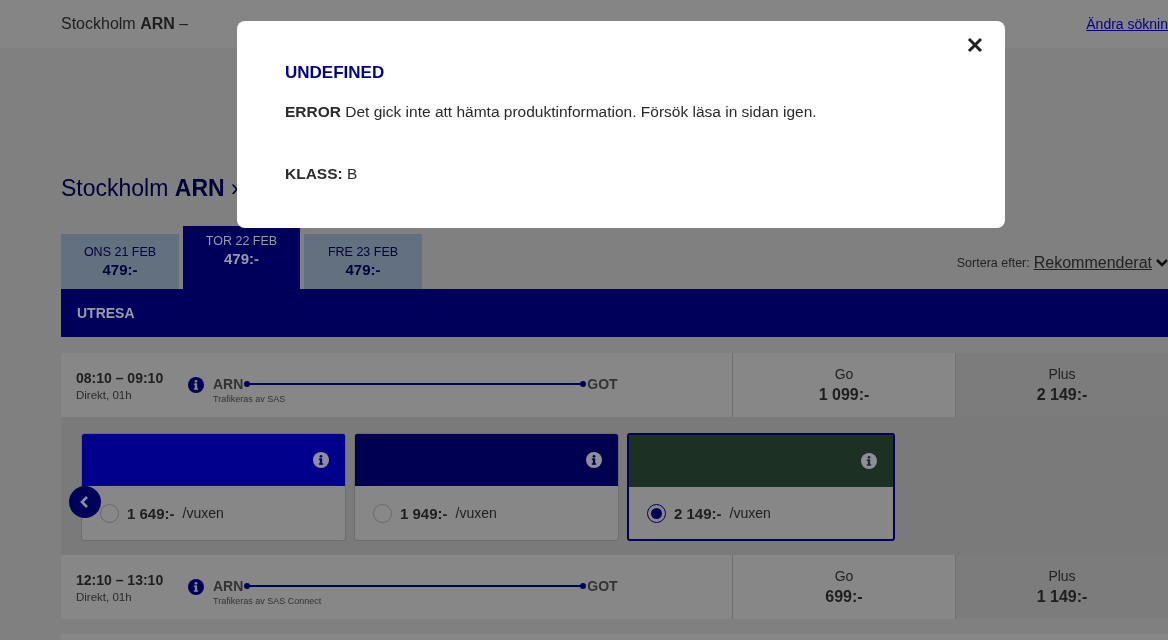 This screenshot has height=640, width=1168. I want to click on fare-card: 1 649:- /vuxen, so click(213, 487).